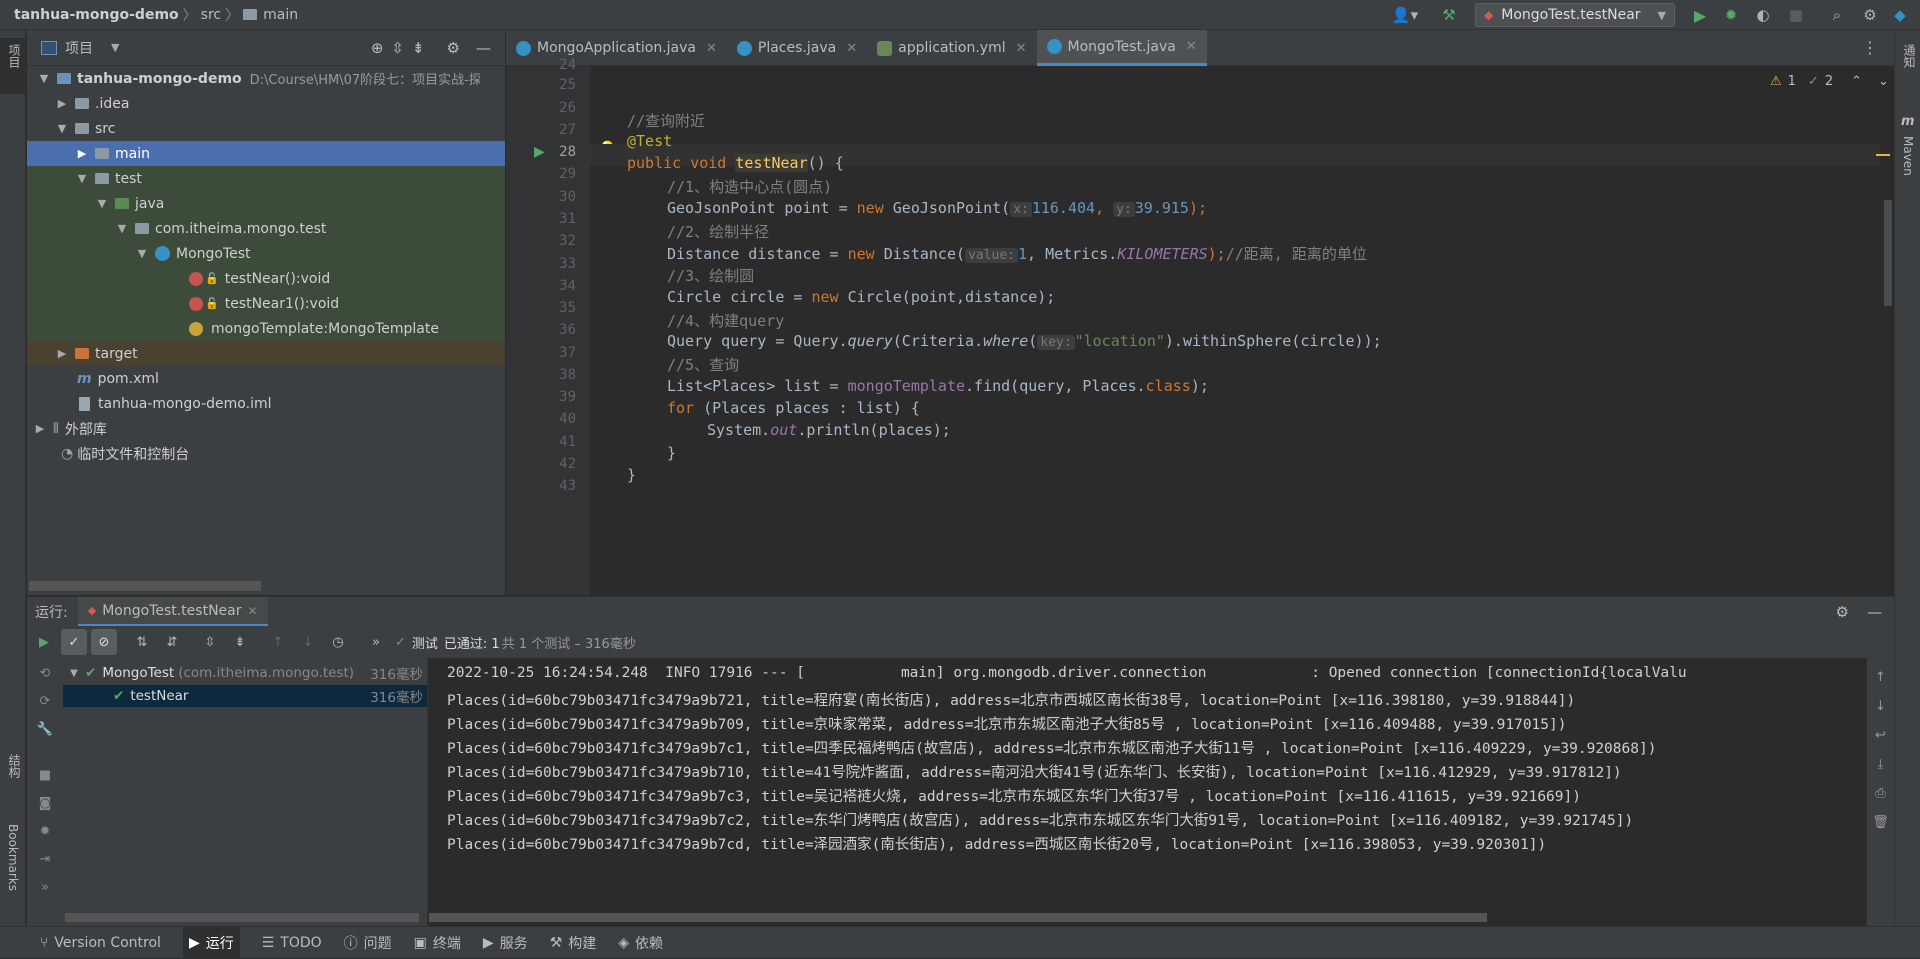 The image size is (1920, 959). Describe the element at coordinates (44, 642) in the screenshot. I see `rerun-icon: ▶` at that location.